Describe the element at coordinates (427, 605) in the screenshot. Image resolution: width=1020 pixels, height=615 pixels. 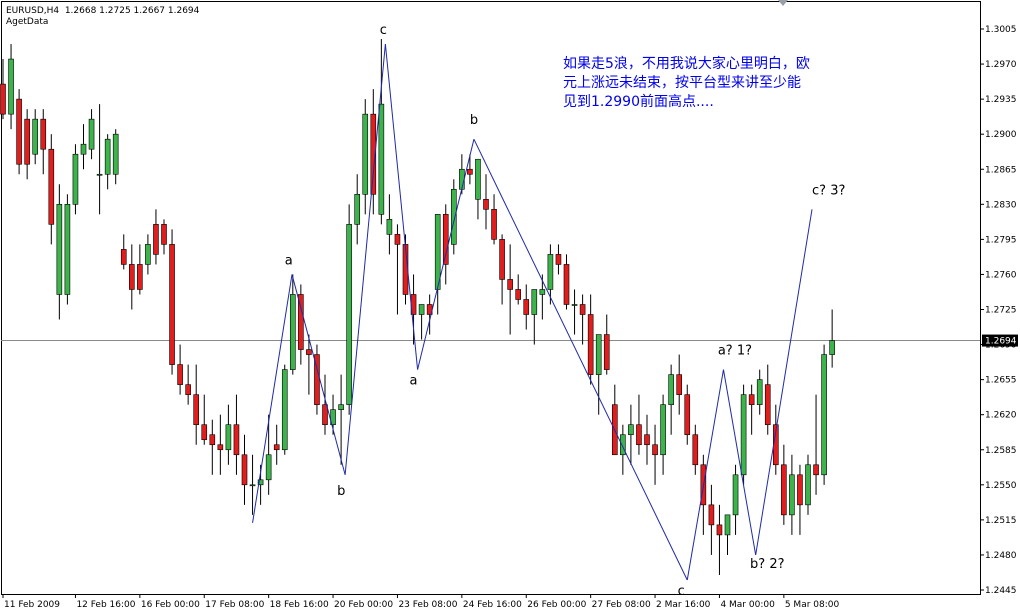
I see `x-tick-label: 23 Feb 08:00` at that location.